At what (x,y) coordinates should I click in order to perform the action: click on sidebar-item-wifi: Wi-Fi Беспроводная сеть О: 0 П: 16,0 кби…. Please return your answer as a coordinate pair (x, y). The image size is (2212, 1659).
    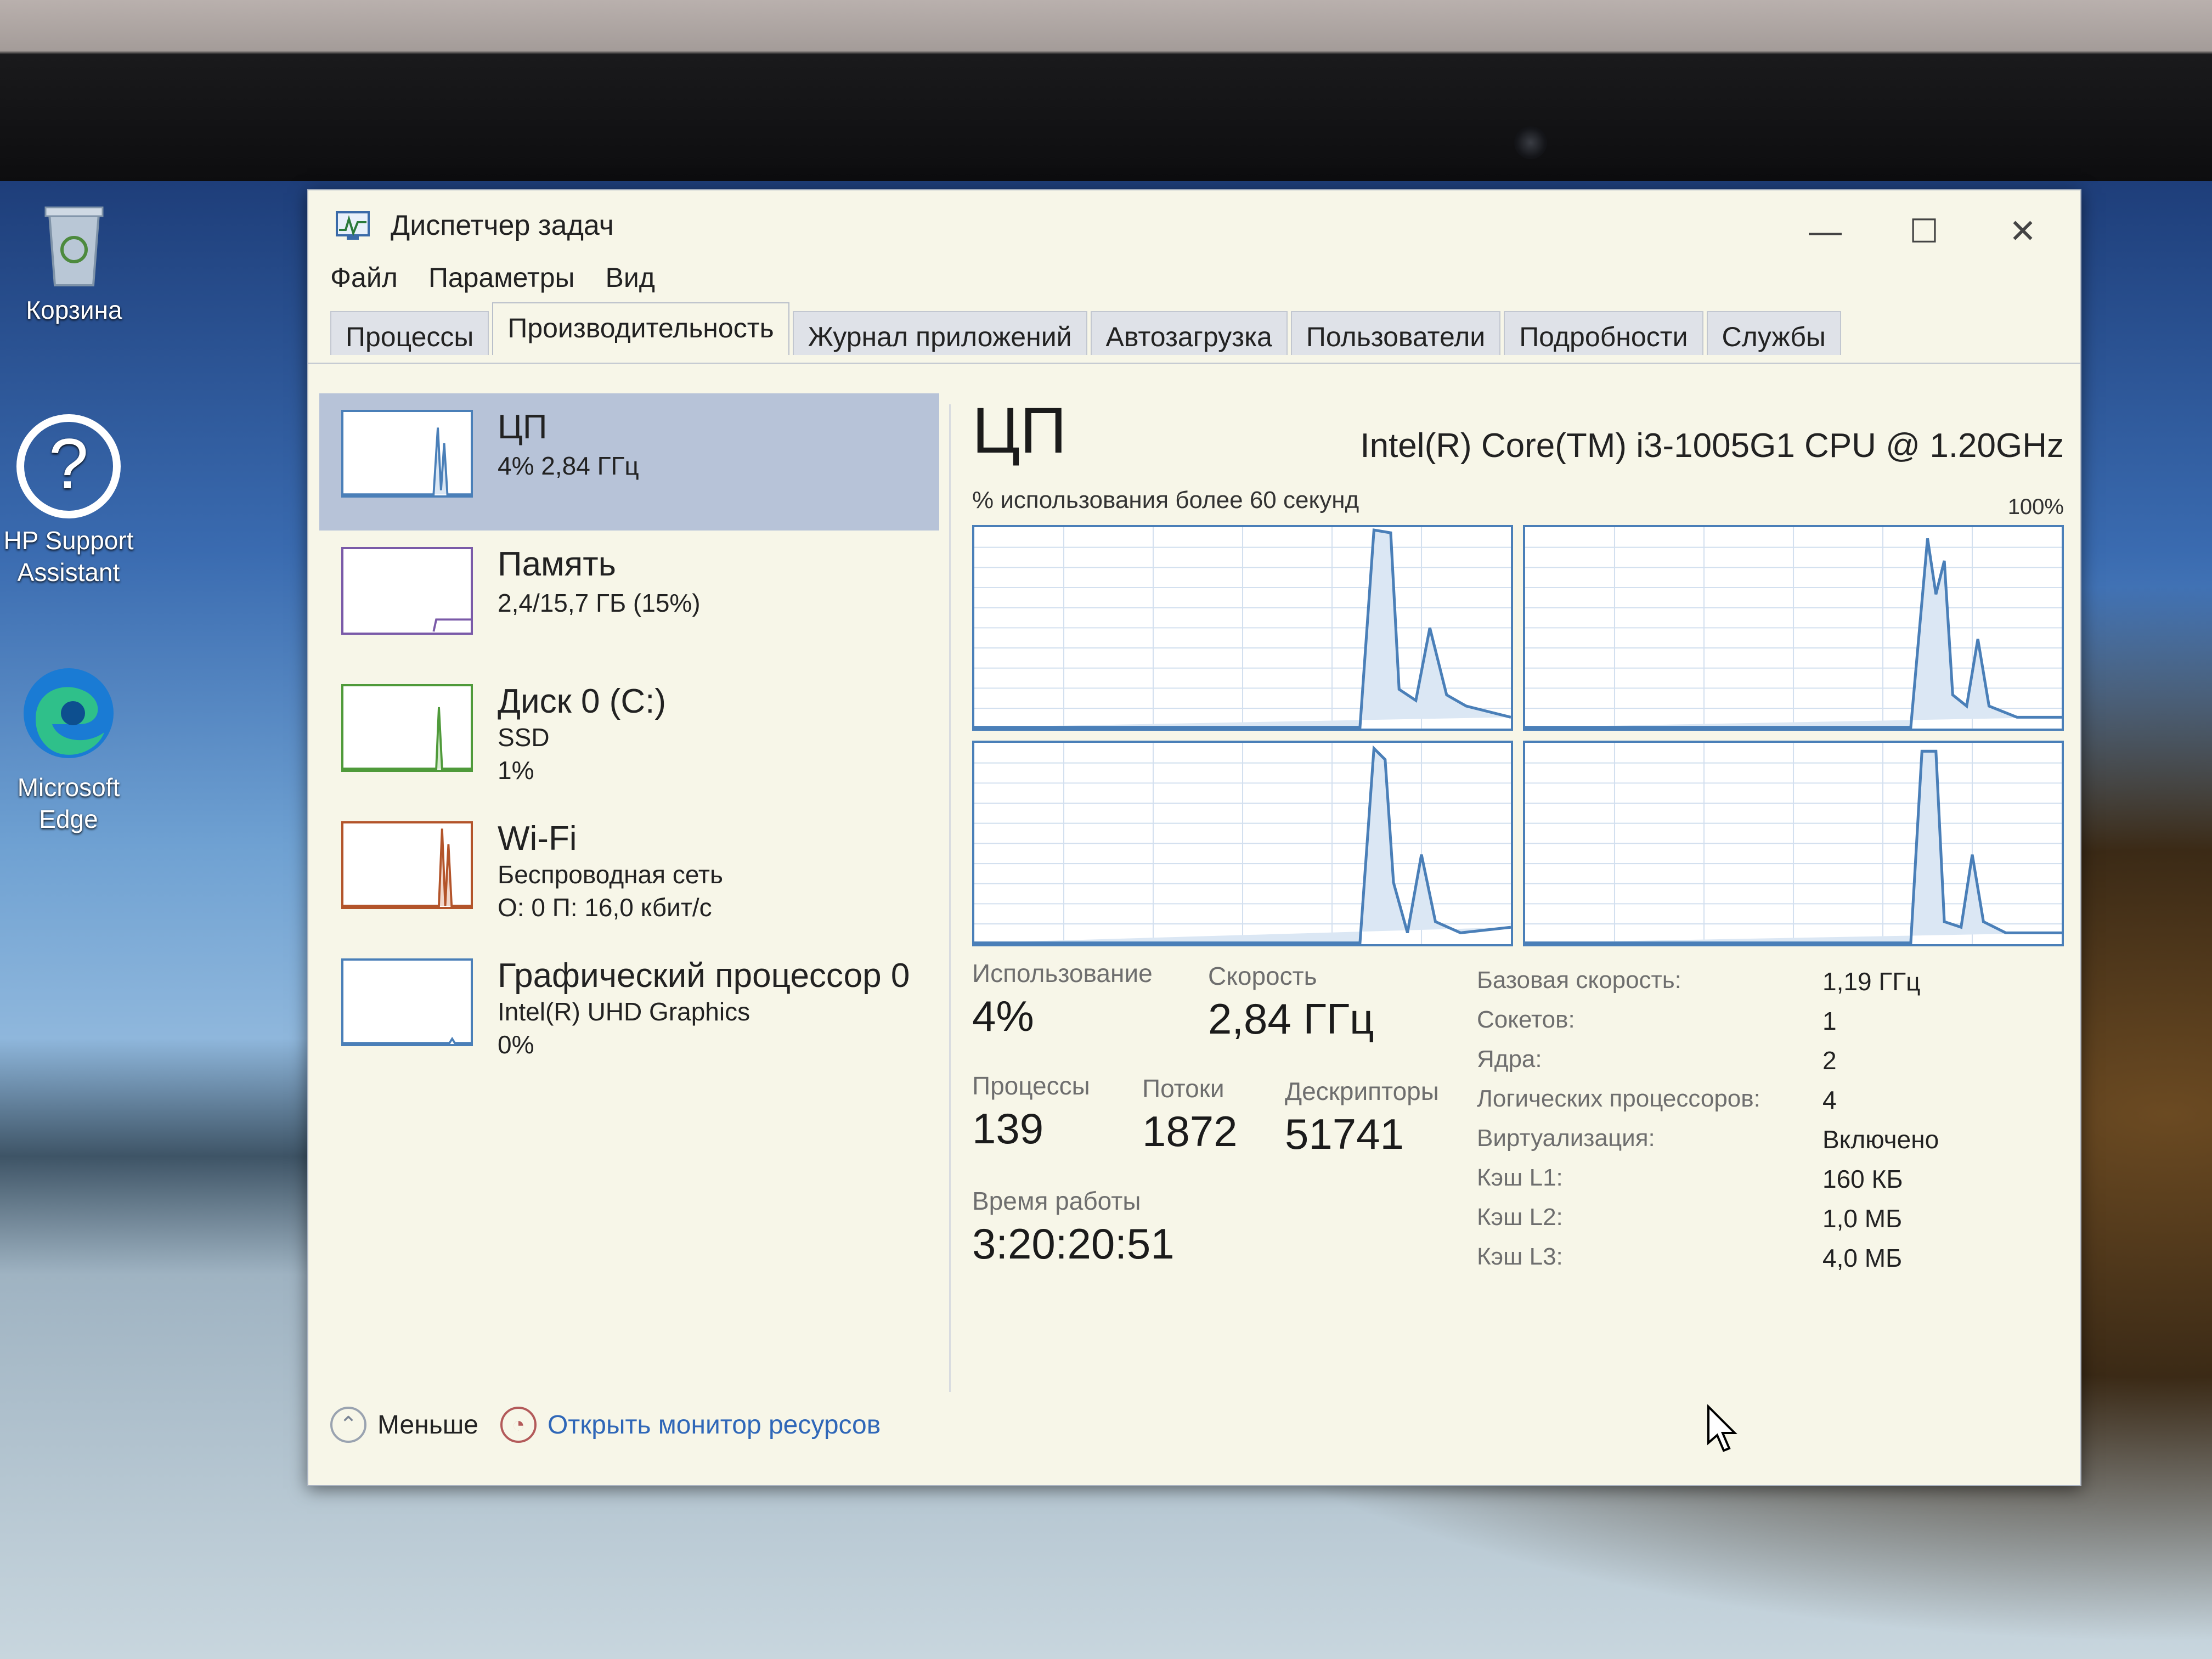
    Looking at the image, I should click on (629, 873).